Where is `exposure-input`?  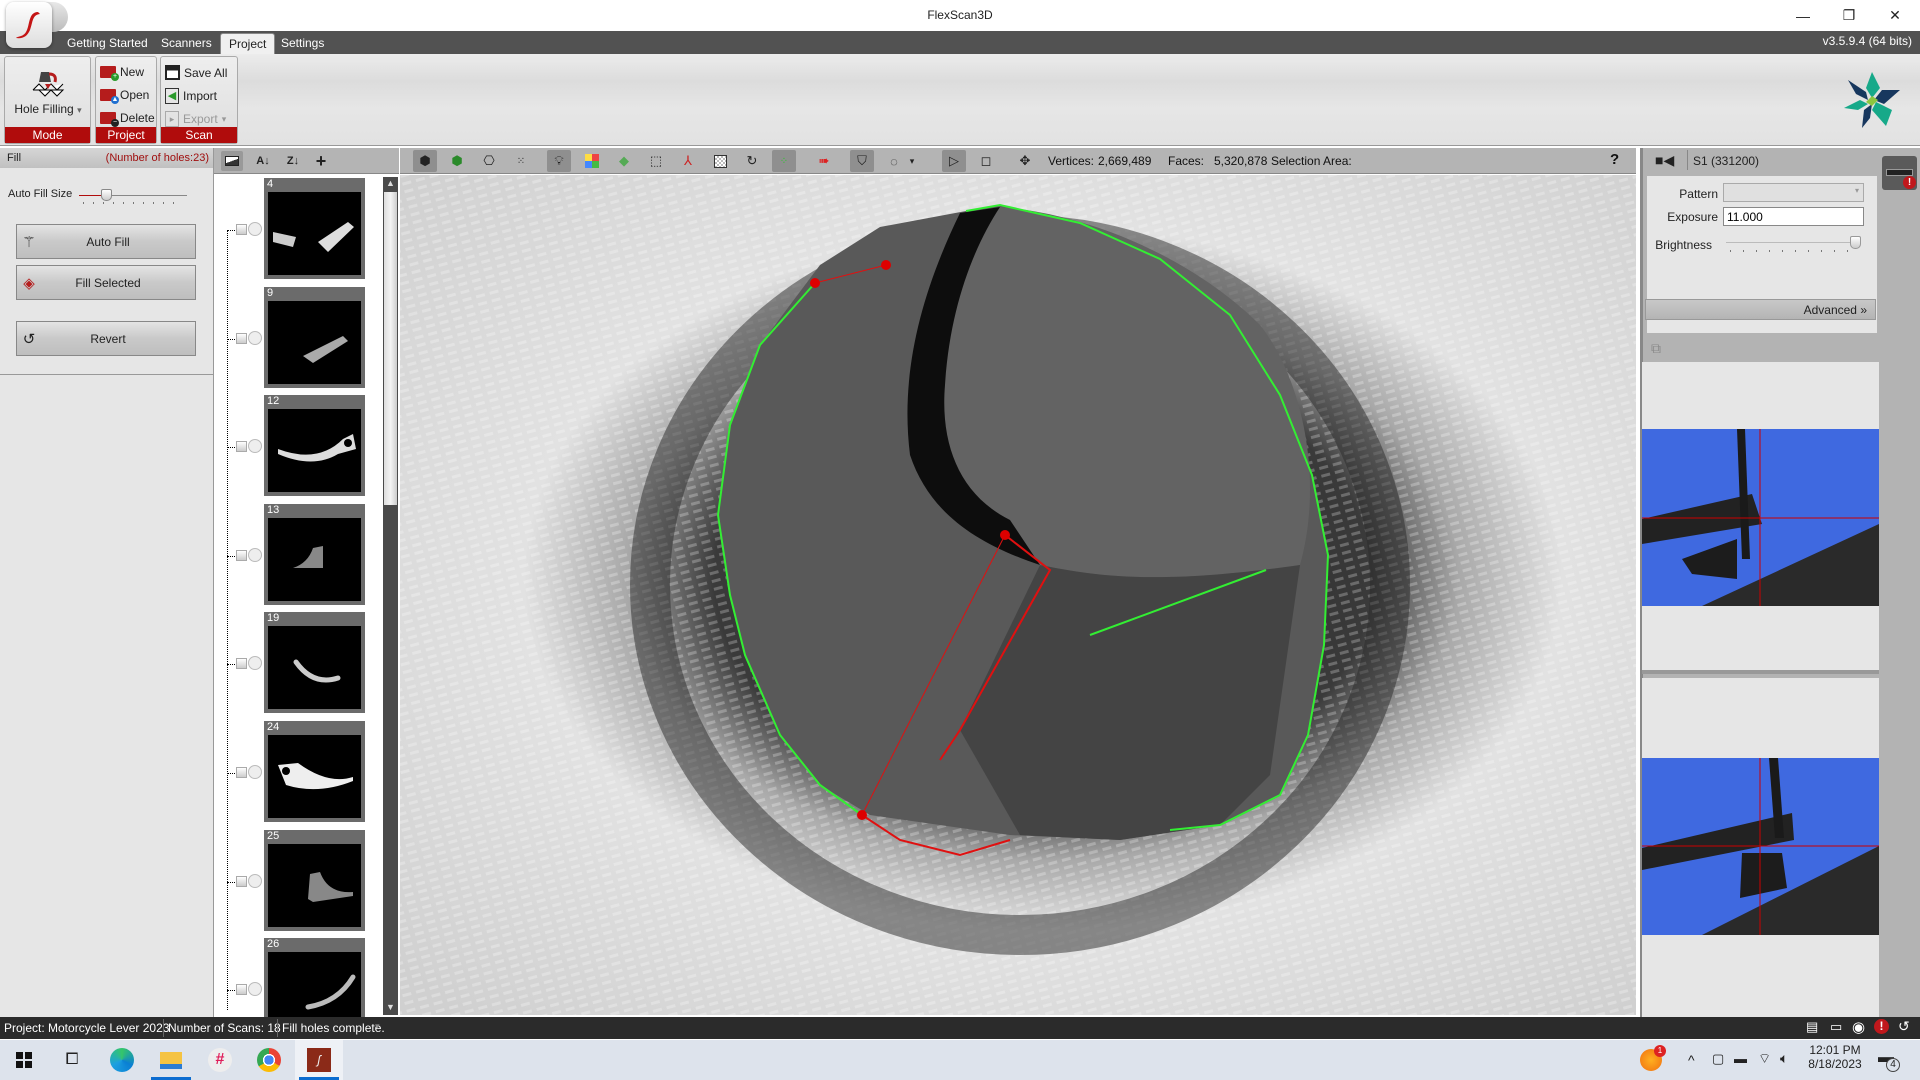 exposure-input is located at coordinates (1793, 216).